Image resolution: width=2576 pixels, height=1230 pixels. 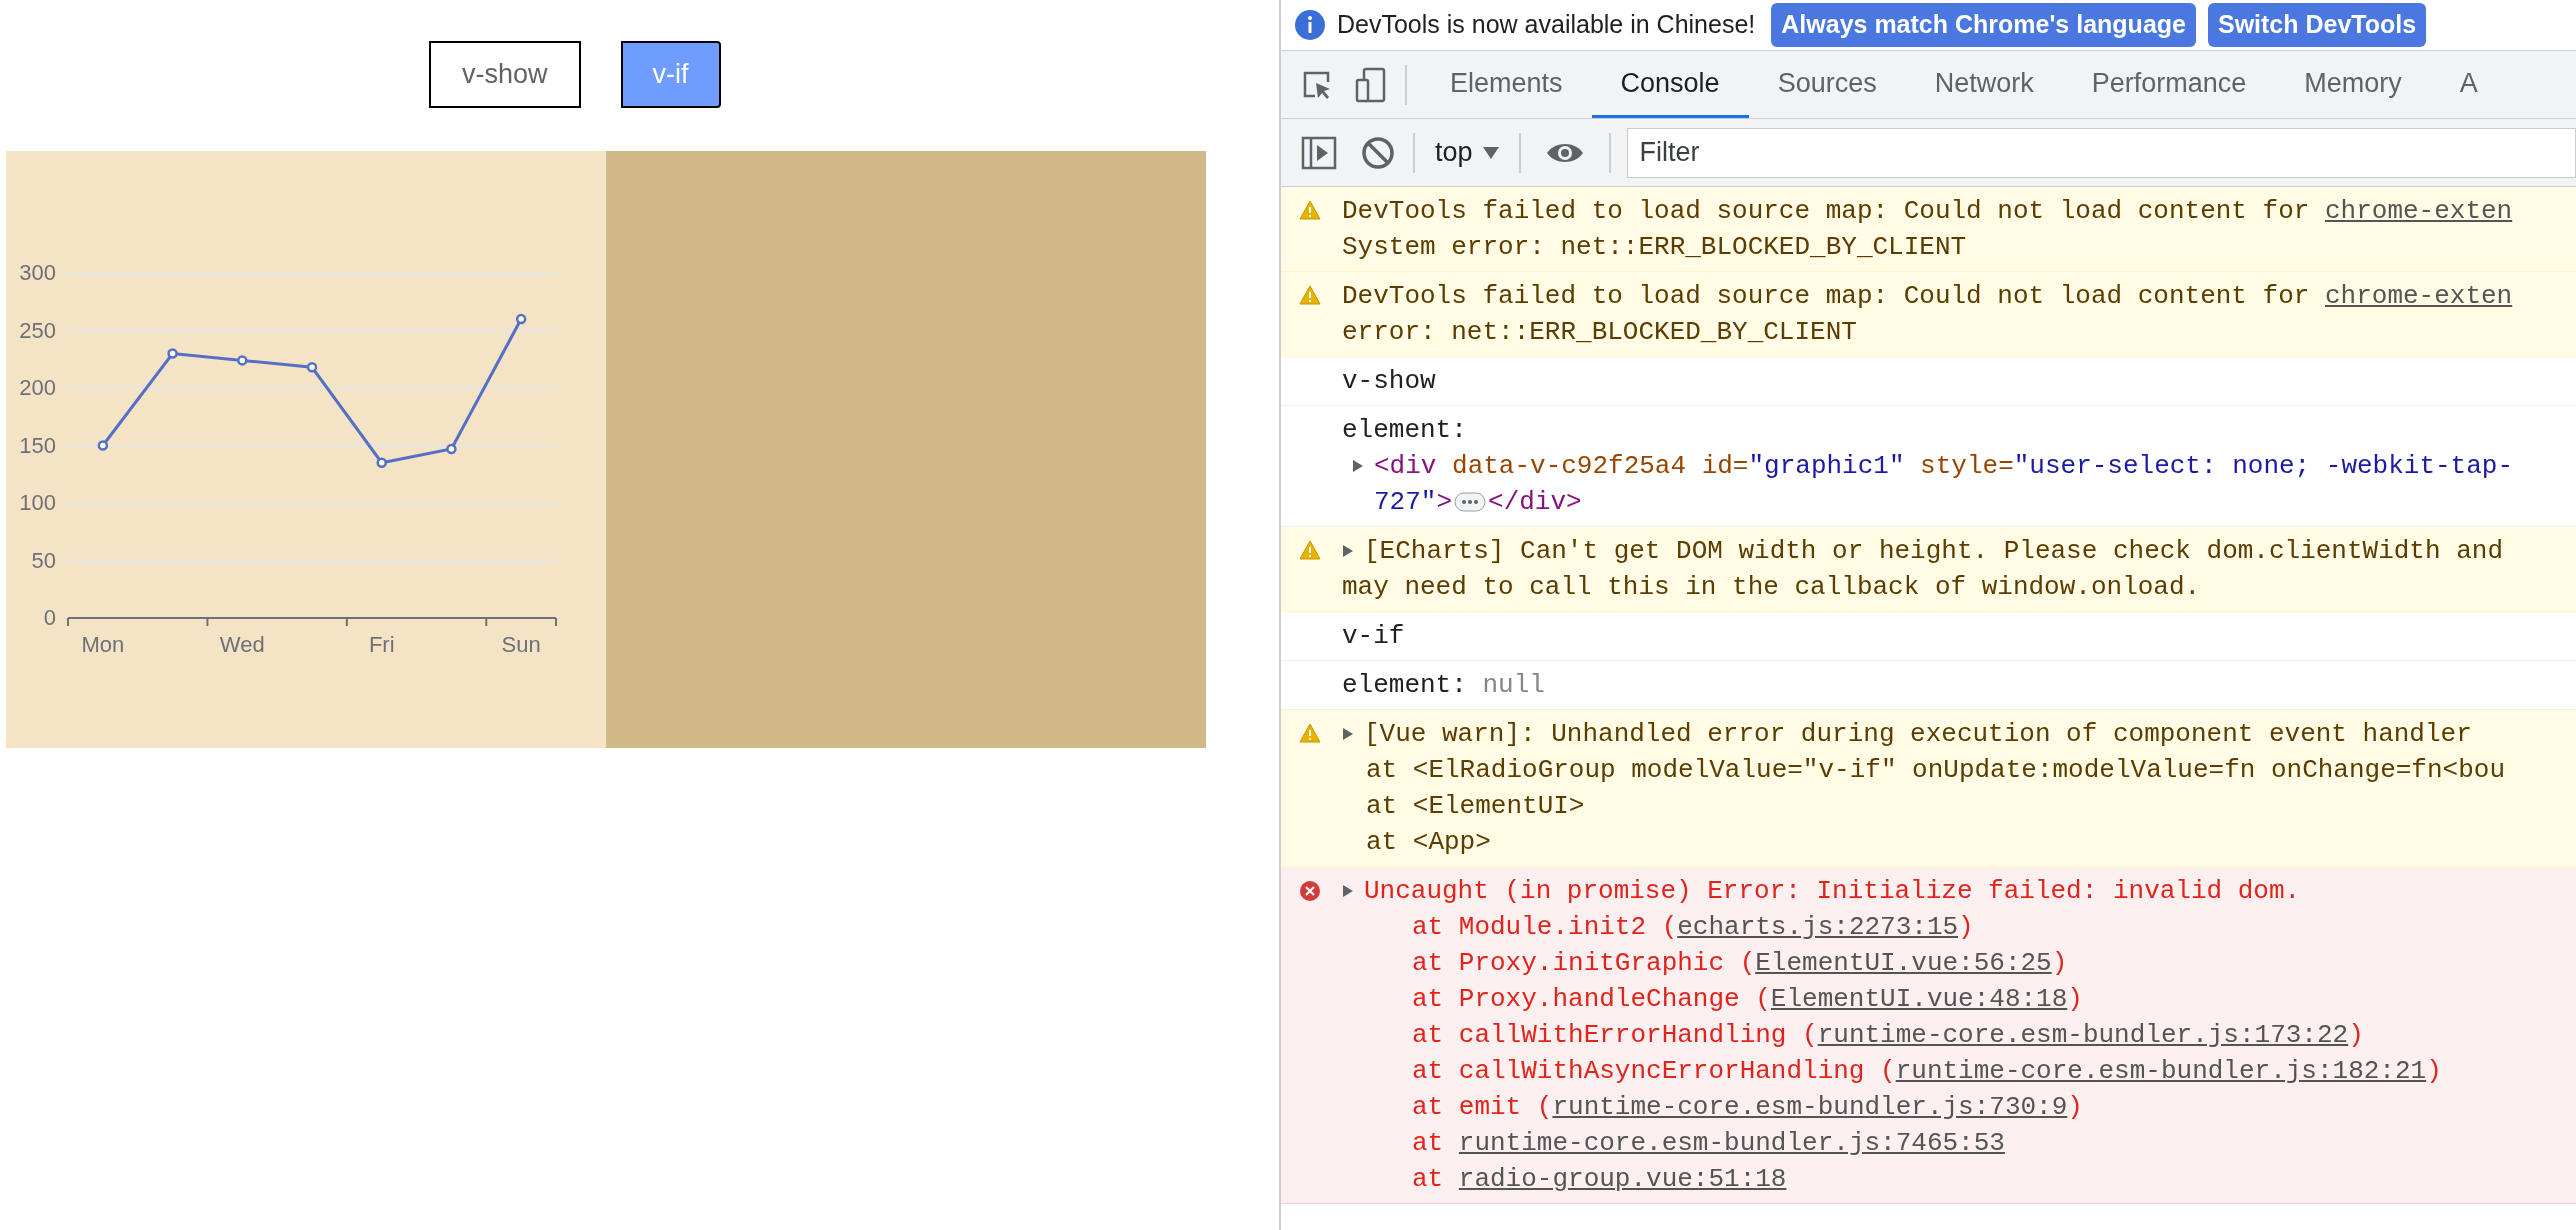 I want to click on axis-label: 150, so click(x=37, y=445).